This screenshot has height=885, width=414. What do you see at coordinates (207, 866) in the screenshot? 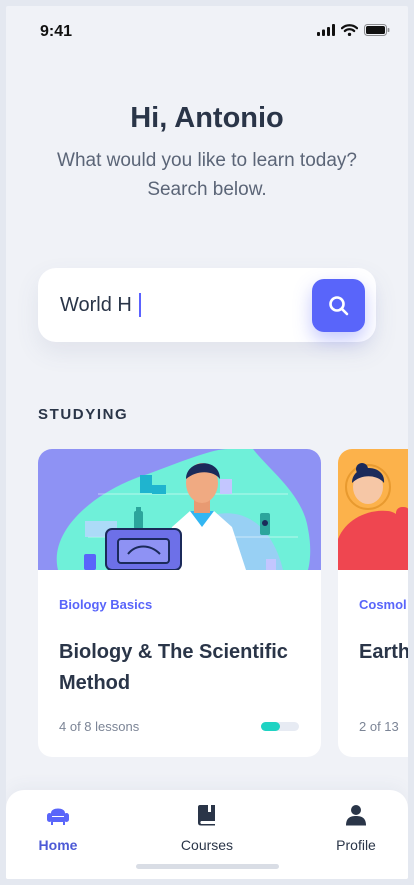
I see `home-indicator` at bounding box center [207, 866].